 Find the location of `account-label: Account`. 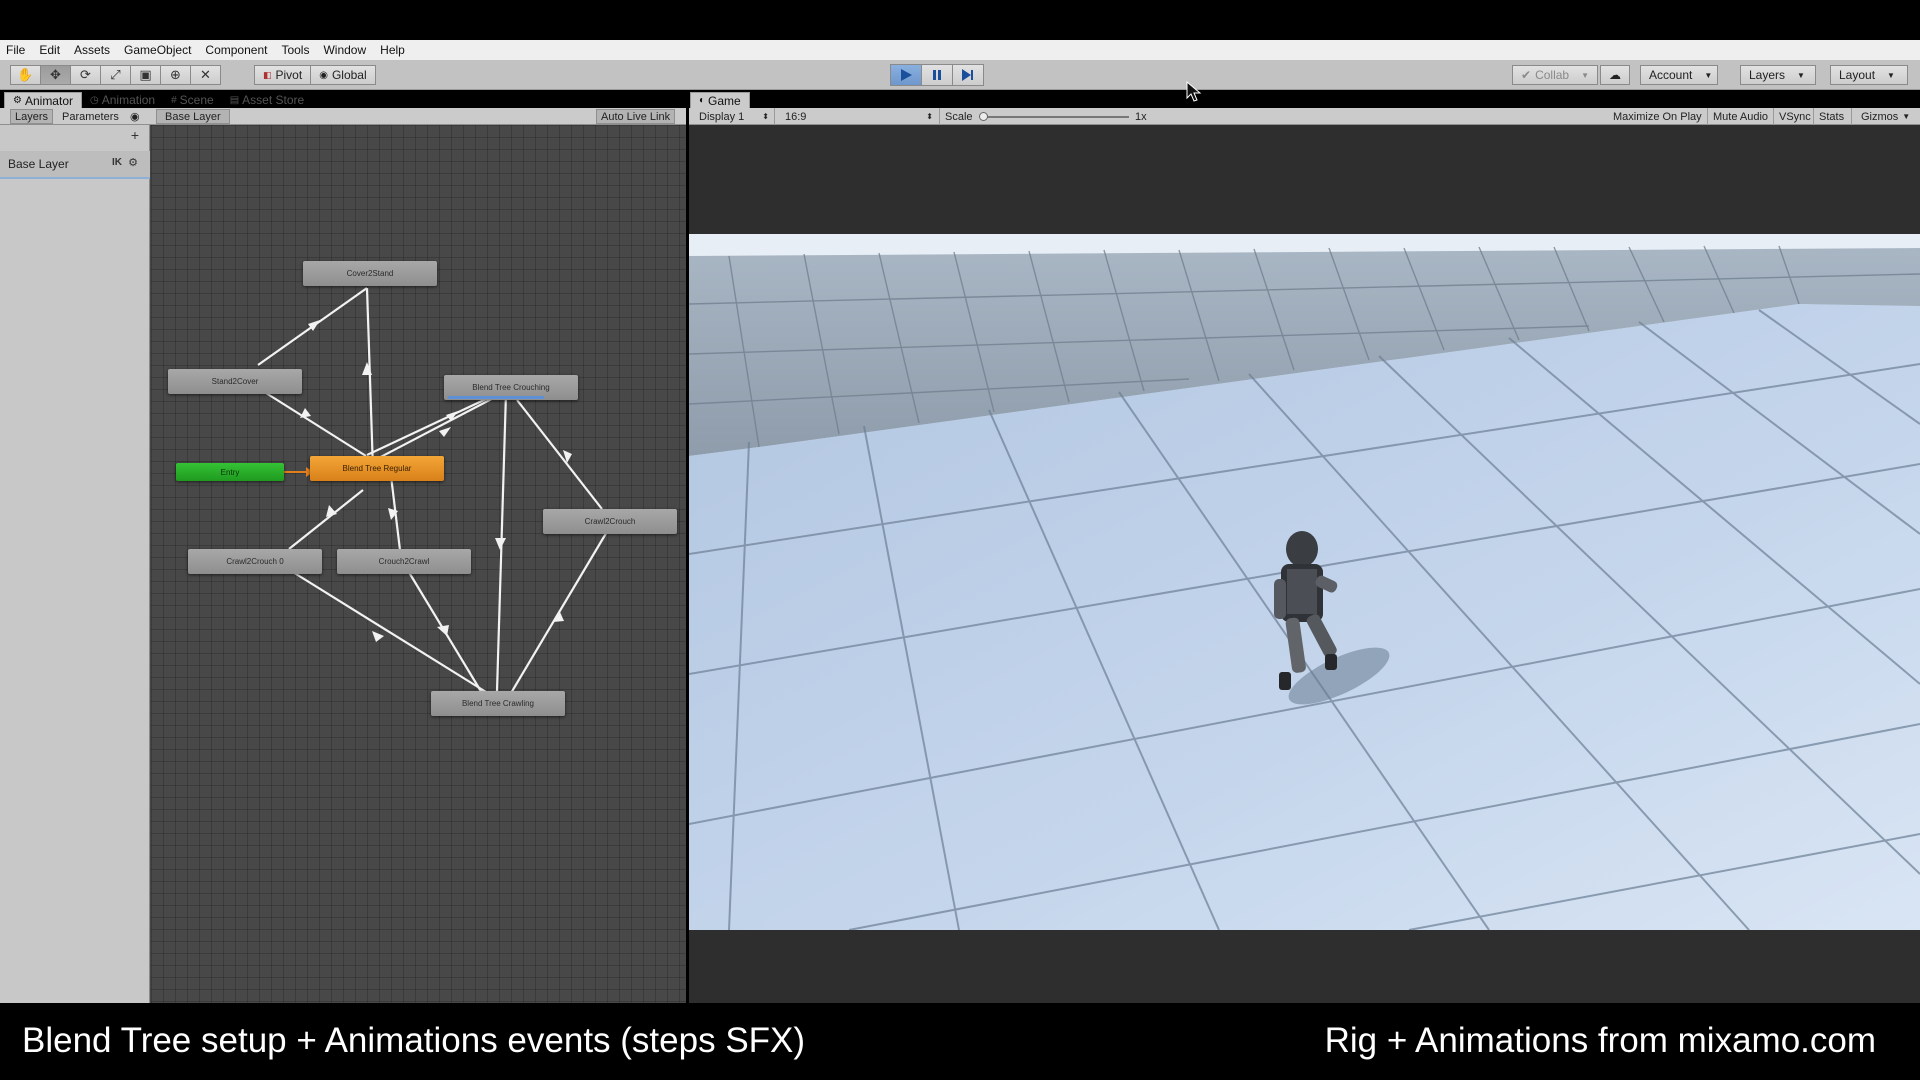

account-label: Account is located at coordinates (1671, 75).